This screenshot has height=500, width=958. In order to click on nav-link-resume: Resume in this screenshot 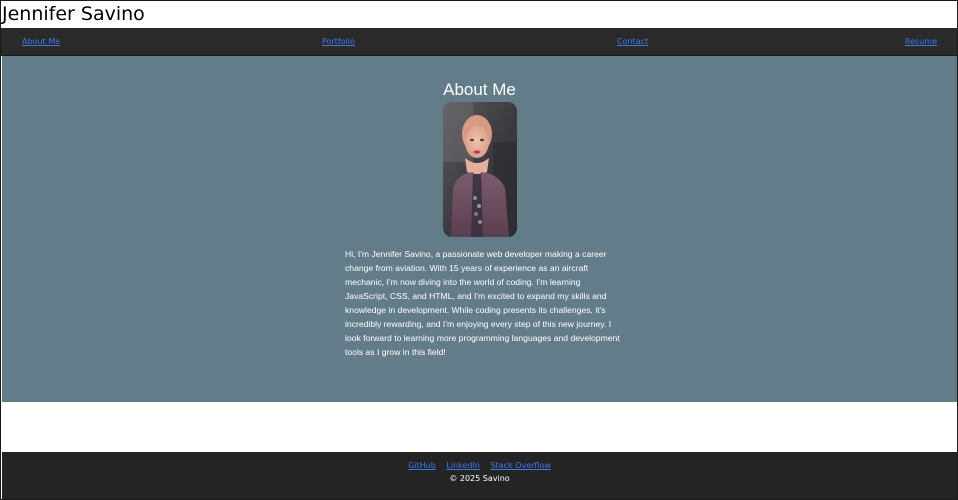, I will do `click(921, 42)`.